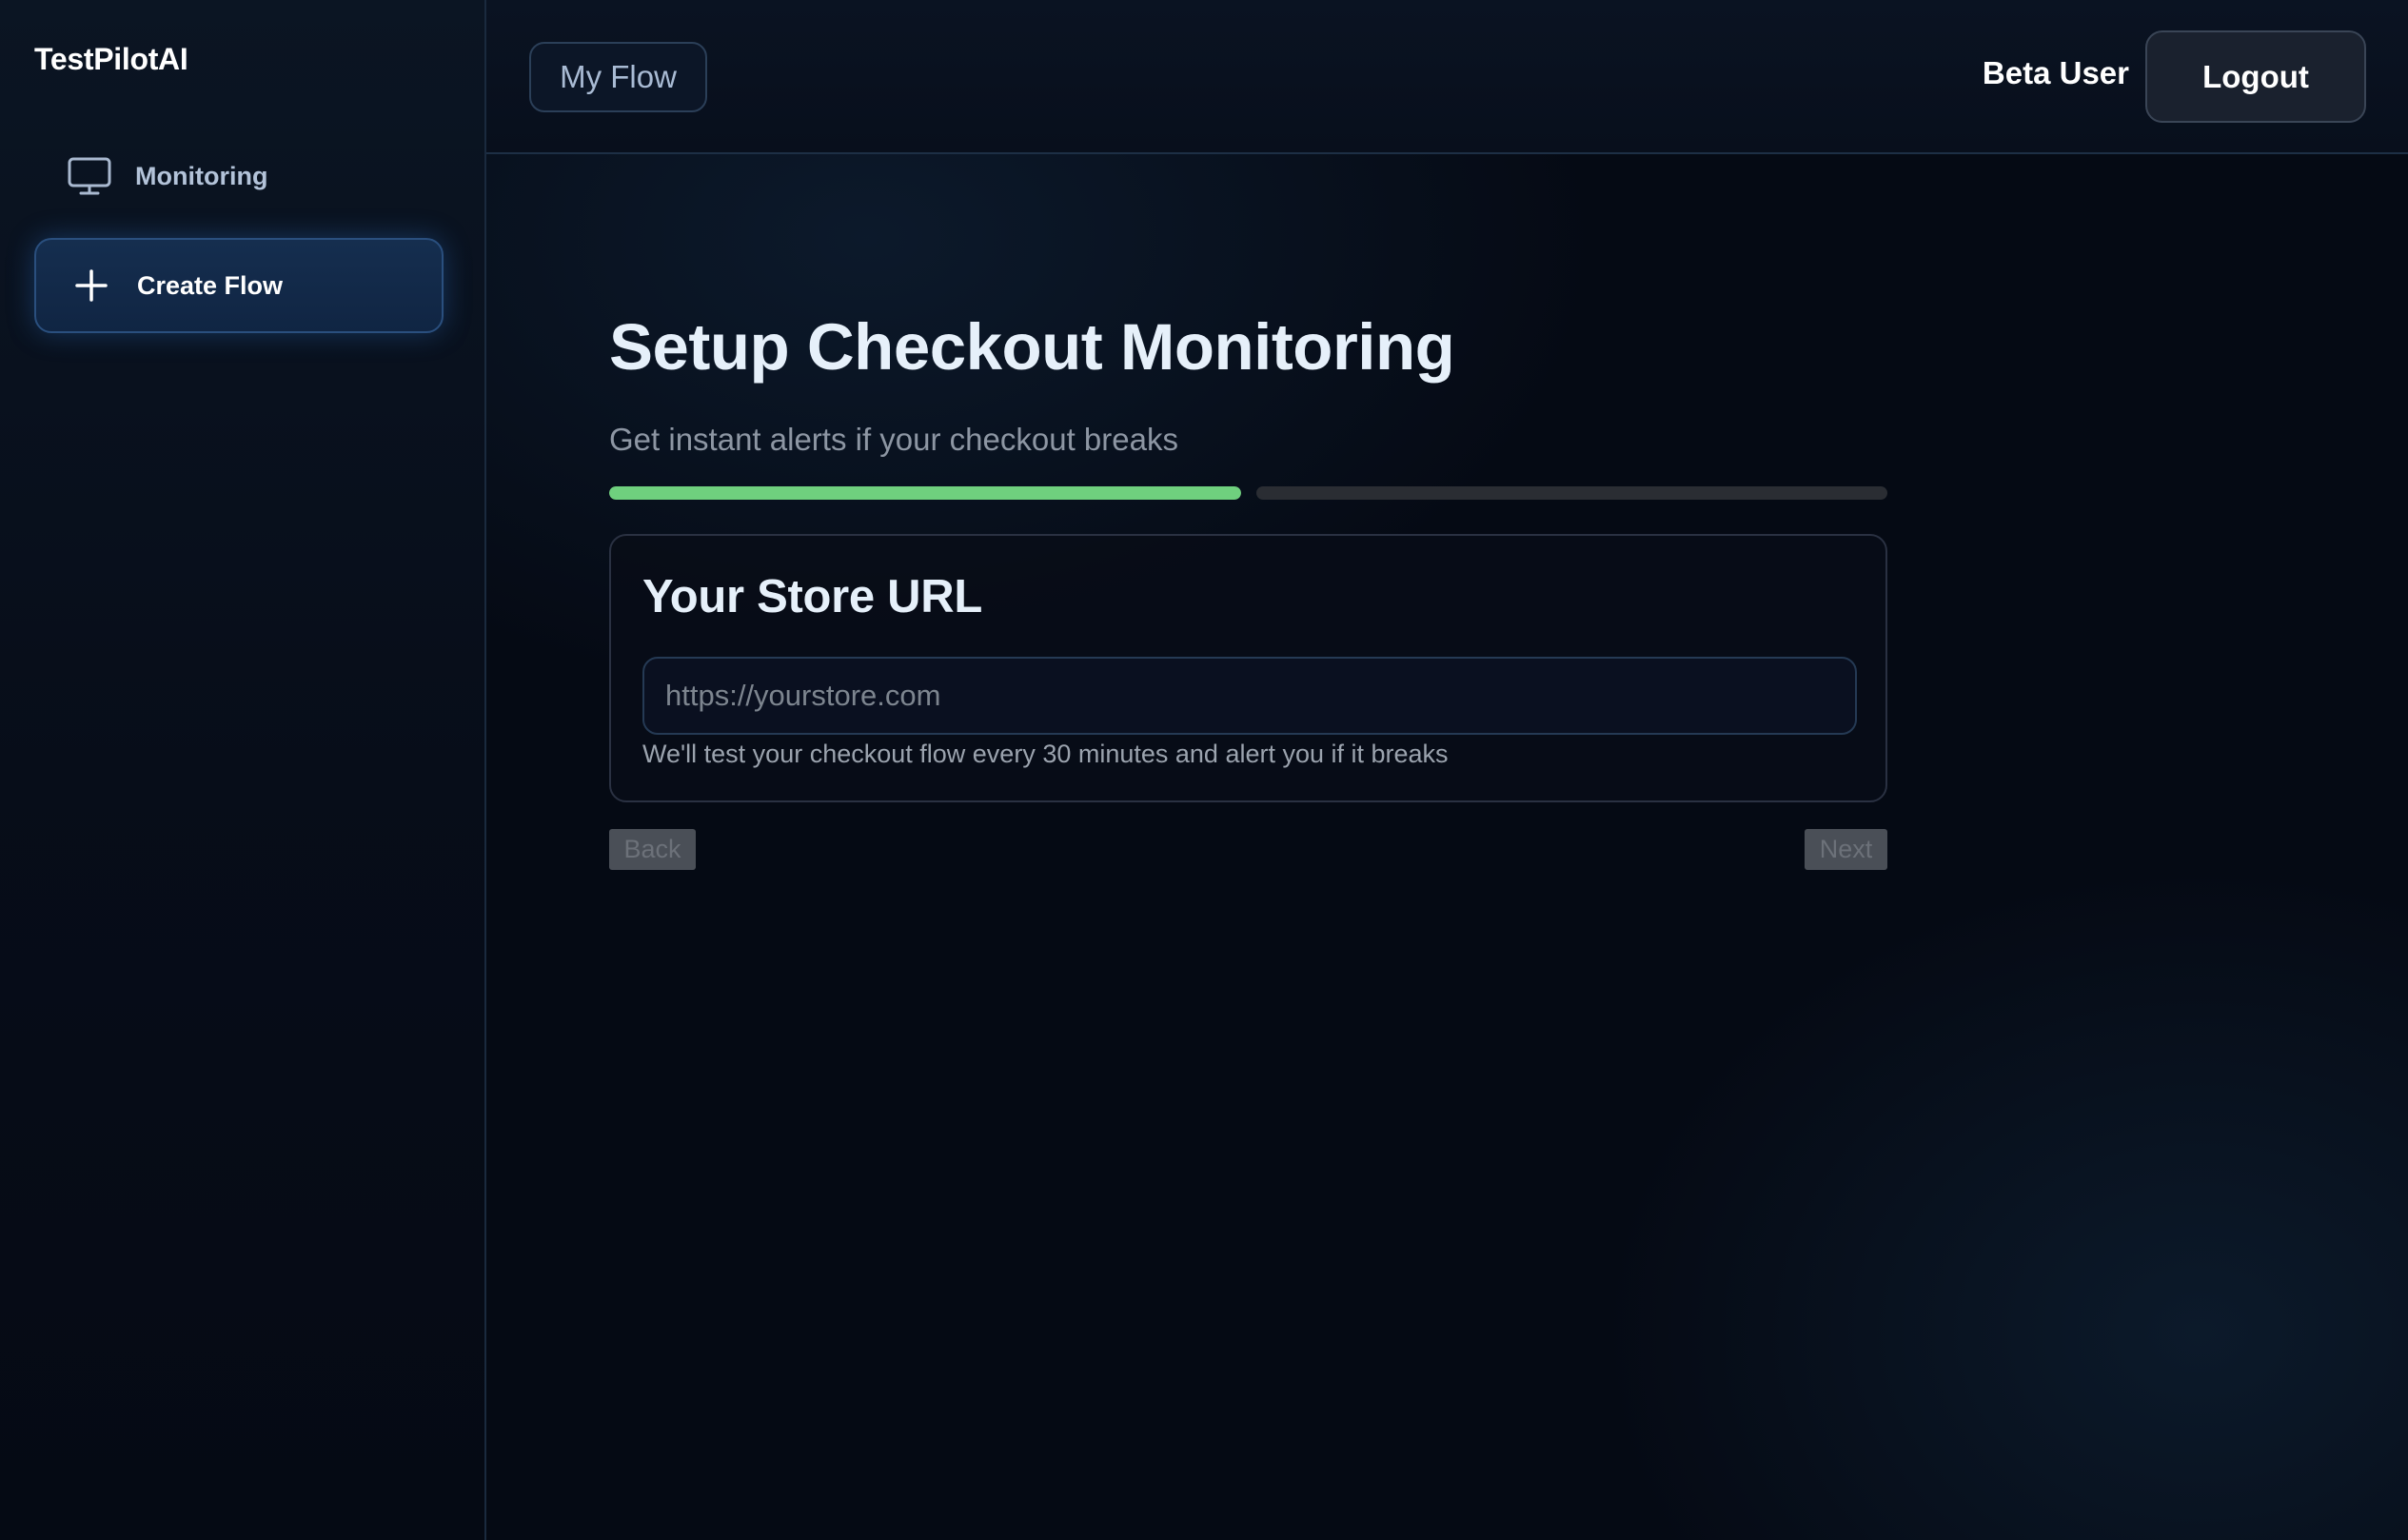 This screenshot has width=2408, height=1540. I want to click on logout-button: Logout, so click(2255, 76).